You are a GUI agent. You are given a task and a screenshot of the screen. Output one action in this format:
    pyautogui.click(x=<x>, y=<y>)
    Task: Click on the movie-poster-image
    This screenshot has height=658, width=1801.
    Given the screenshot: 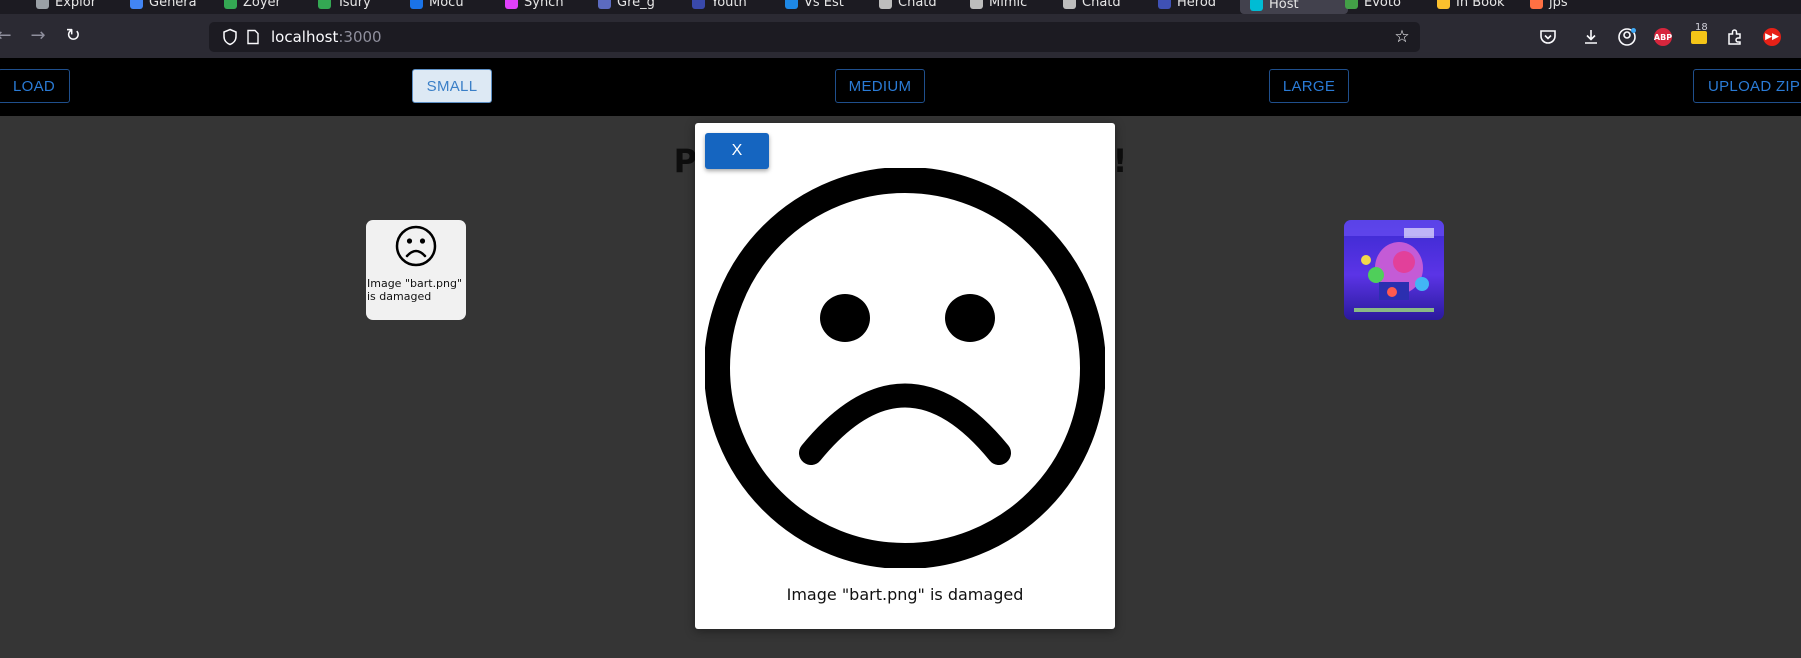 What is the action you would take?
    pyautogui.click(x=1394, y=270)
    